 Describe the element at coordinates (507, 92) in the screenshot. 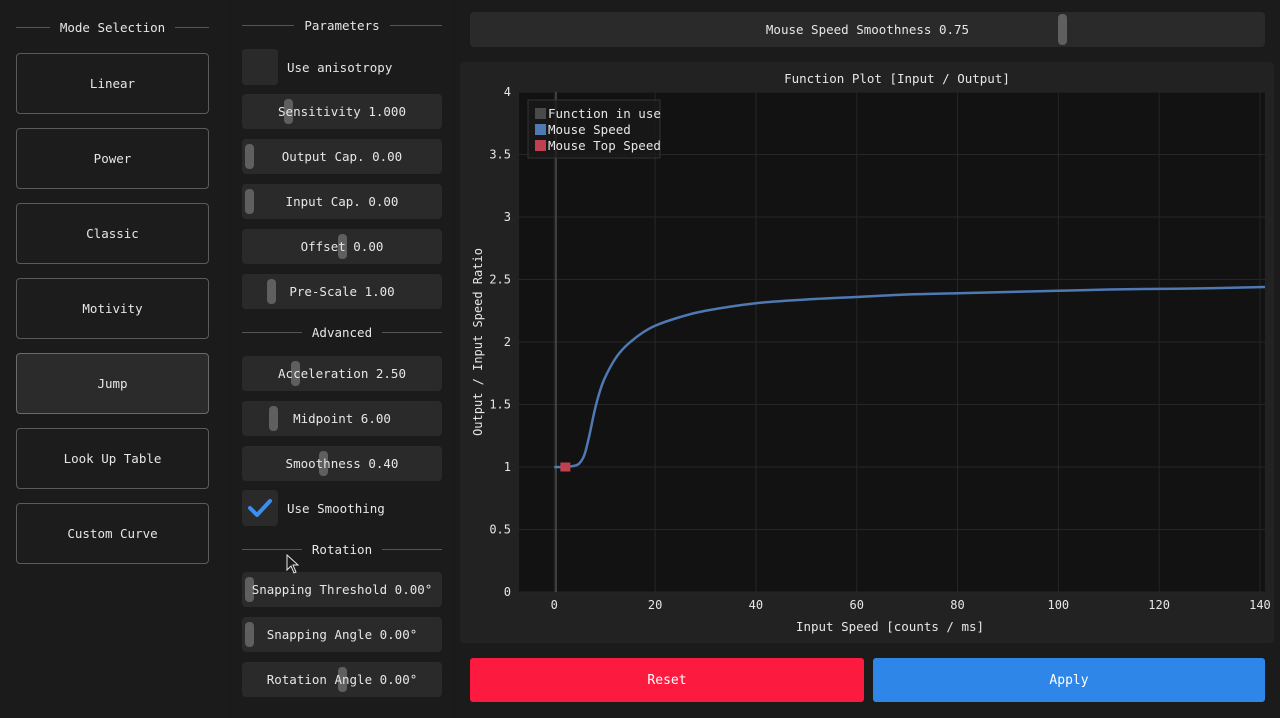

I see `y-tick-label: 4` at that location.